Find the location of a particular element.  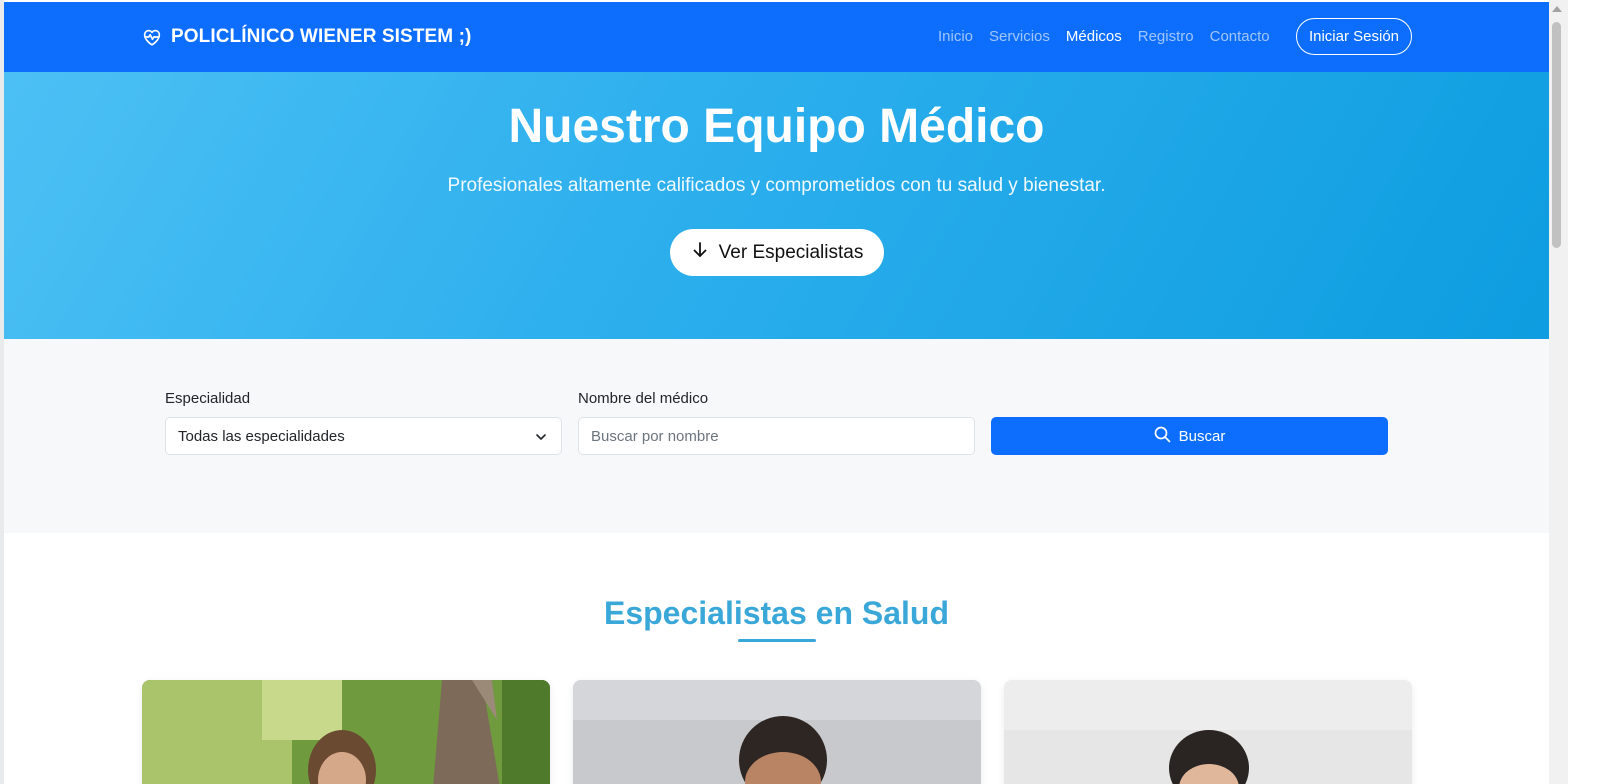

brand: POLICLÍNICO WIENER SISTEM ;) is located at coordinates (306, 37).